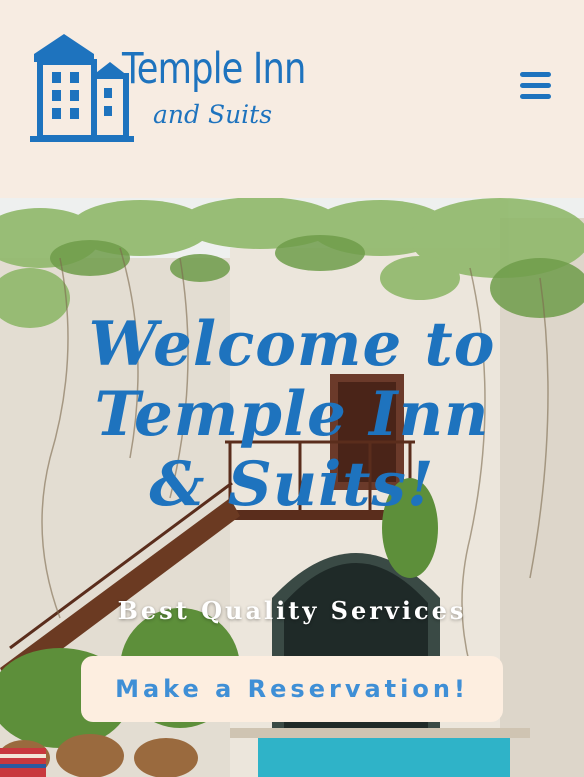 This screenshot has height=777, width=584. Describe the element at coordinates (213, 114) in the screenshot. I see `logo-subtitle: and Suits` at that location.